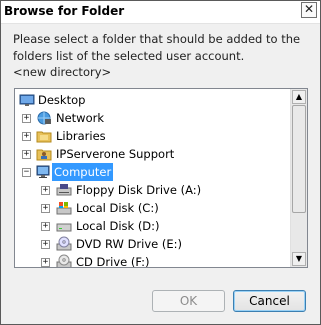 This screenshot has width=321, height=325. Describe the element at coordinates (153, 172) in the screenshot. I see `tree-item-computer: − Computer` at that location.